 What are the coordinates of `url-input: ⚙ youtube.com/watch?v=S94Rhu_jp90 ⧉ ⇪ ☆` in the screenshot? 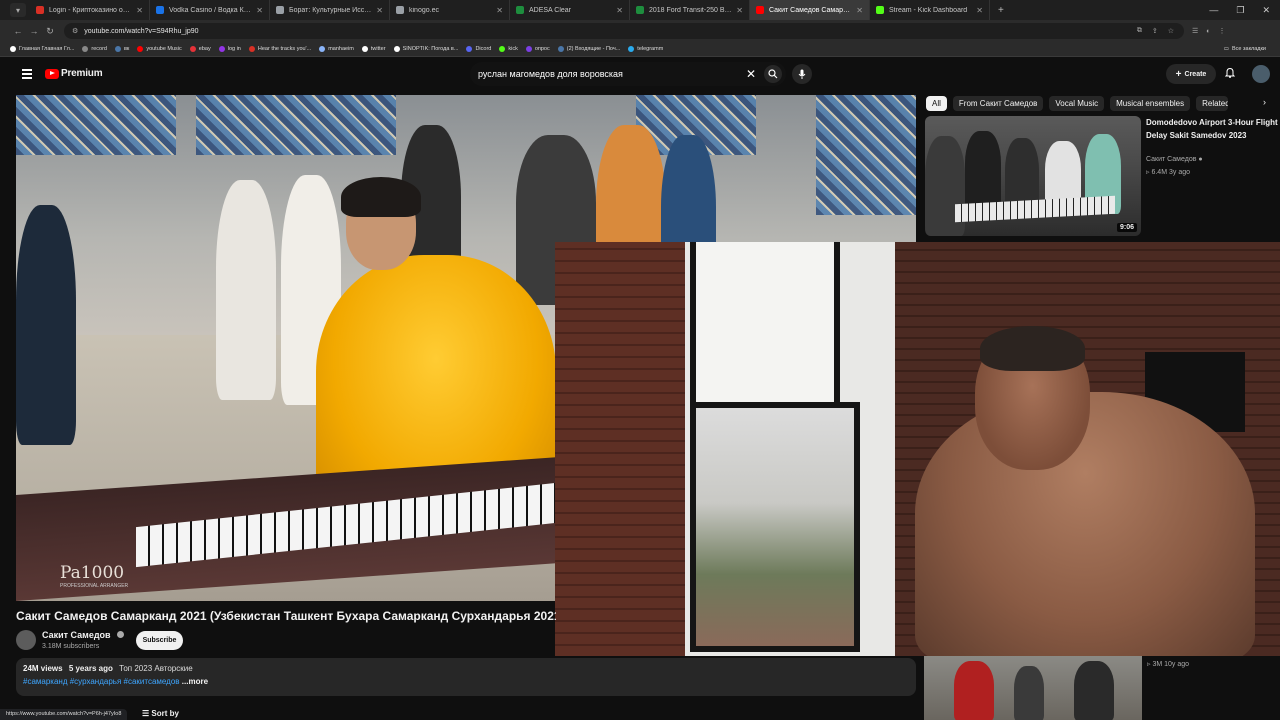 It's located at (624, 31).